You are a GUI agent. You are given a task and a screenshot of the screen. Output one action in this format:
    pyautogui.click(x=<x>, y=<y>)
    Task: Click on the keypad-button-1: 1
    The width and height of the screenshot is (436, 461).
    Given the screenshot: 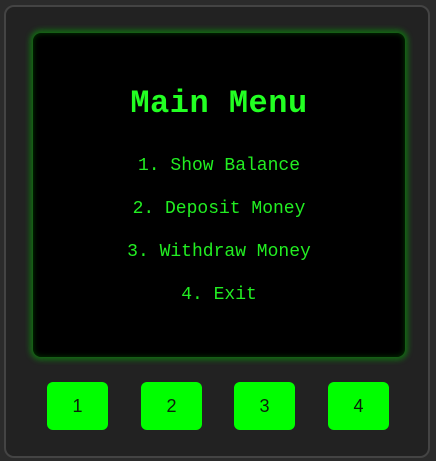 What is the action you would take?
    pyautogui.click(x=77, y=406)
    